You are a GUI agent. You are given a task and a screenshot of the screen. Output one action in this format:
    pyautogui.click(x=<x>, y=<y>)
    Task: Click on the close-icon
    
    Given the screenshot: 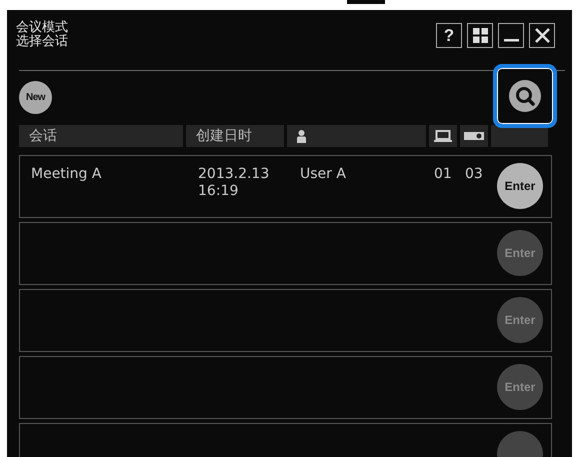 What is the action you would take?
    pyautogui.click(x=542, y=35)
    